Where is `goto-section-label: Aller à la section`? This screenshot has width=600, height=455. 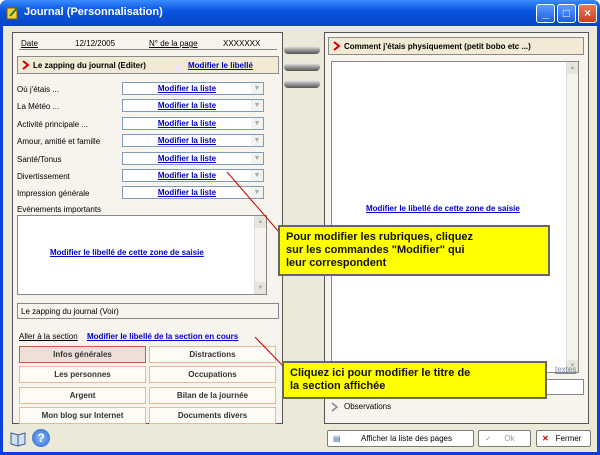
goto-section-label: Aller à la section is located at coordinates (48, 336).